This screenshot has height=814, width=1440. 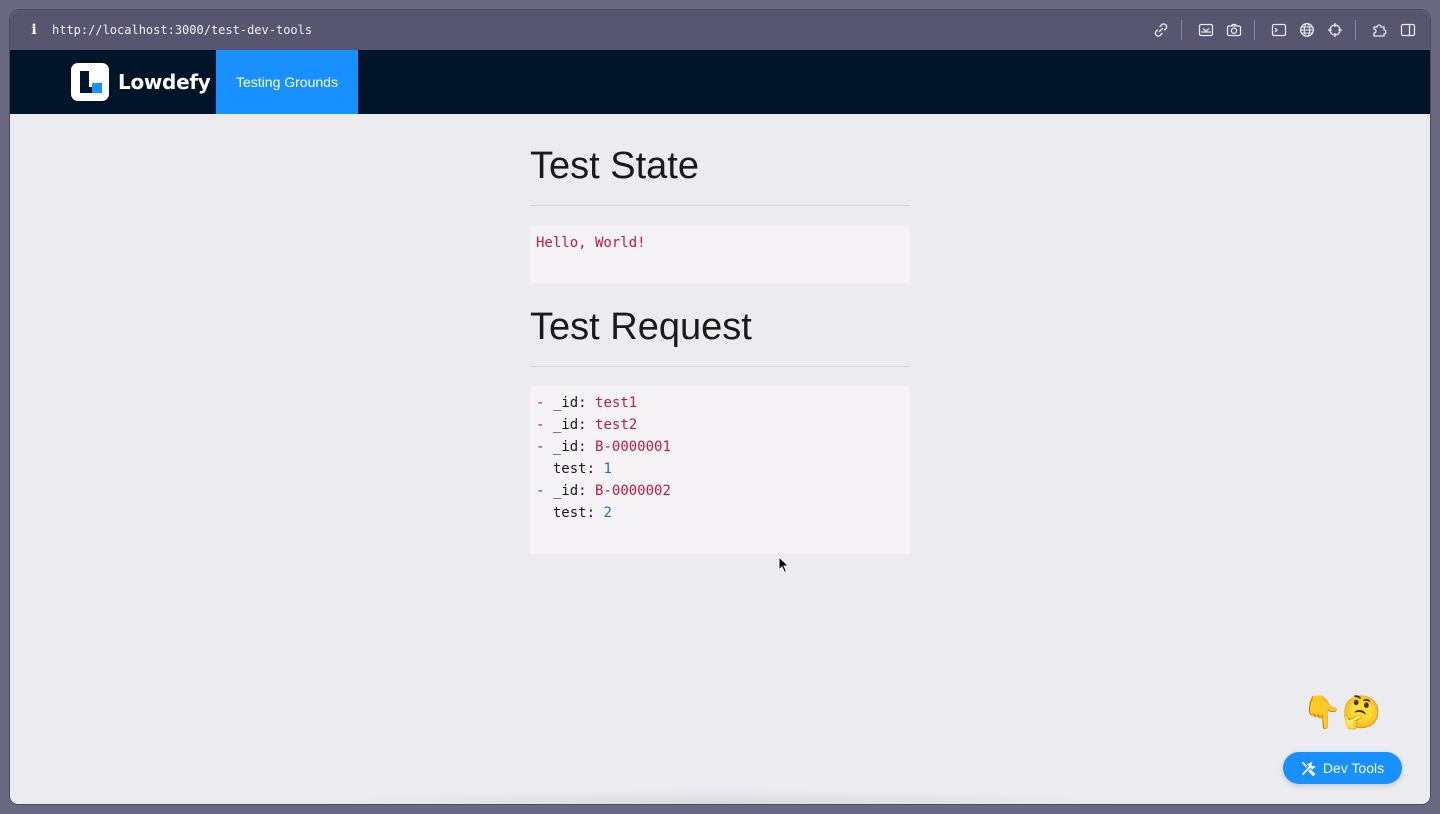 I want to click on dev-tools-button: Dev Tools, so click(x=1342, y=768).